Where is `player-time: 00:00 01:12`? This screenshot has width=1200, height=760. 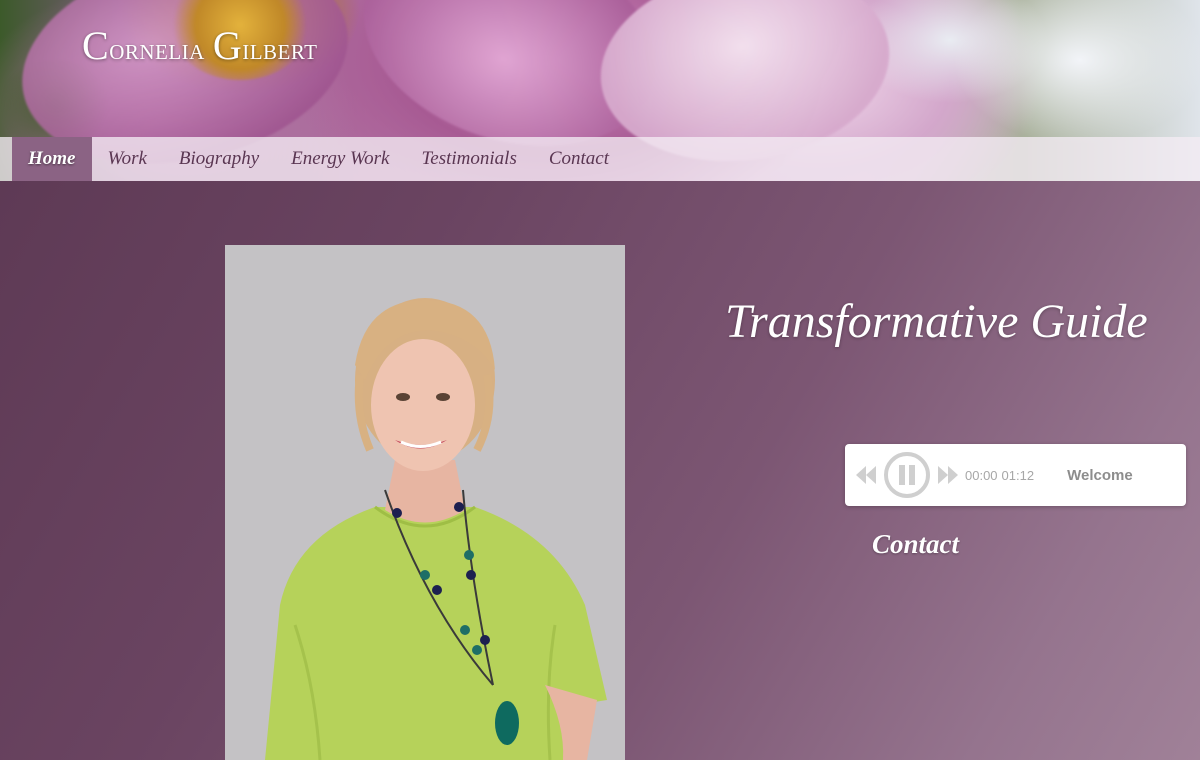
player-time: 00:00 01:12 is located at coordinates (999, 475).